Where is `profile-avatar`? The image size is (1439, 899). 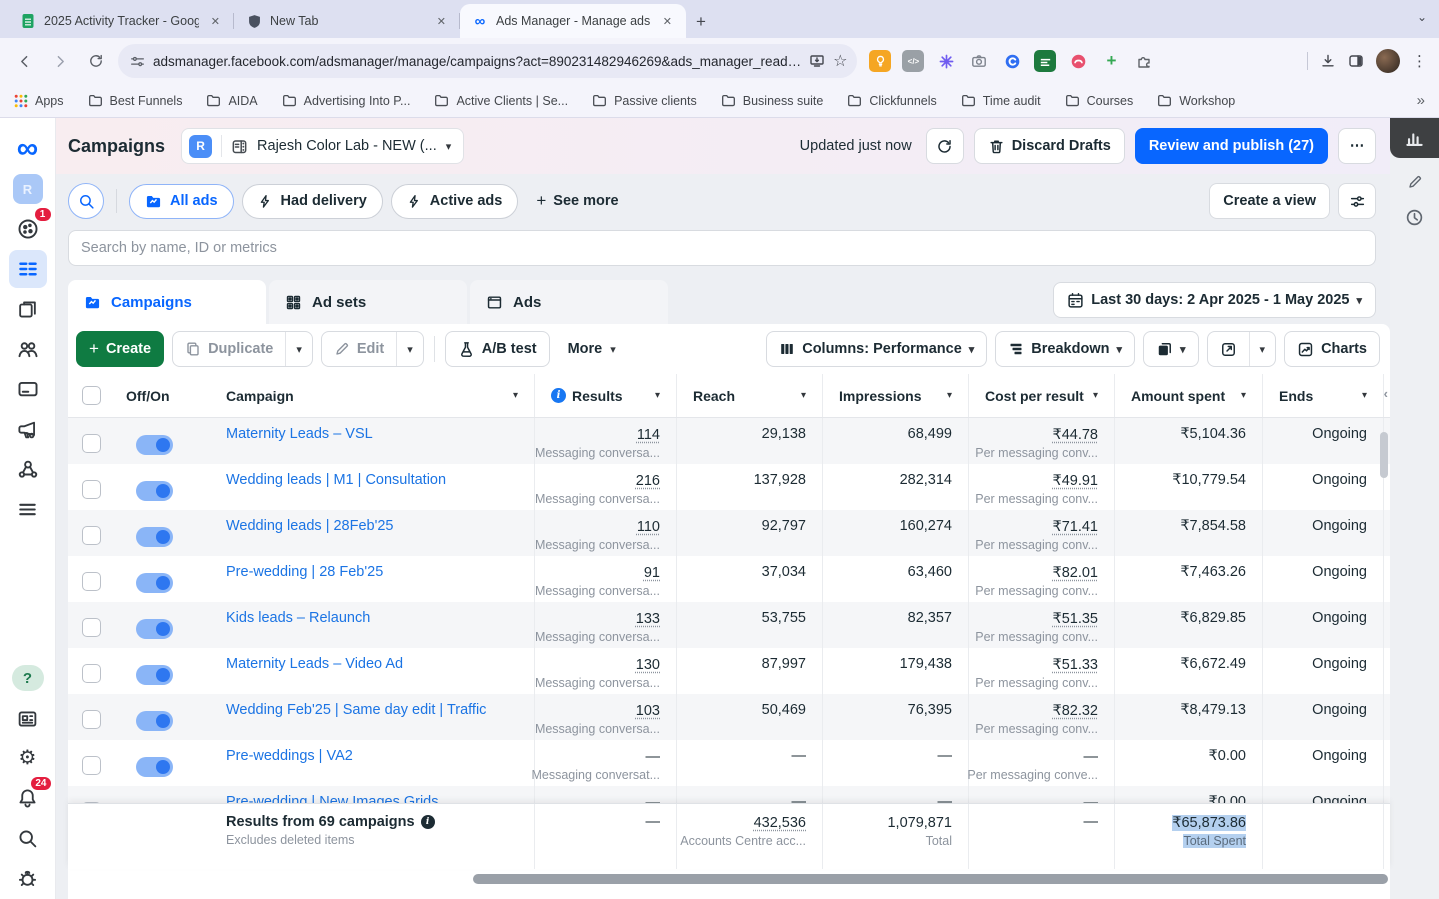 profile-avatar is located at coordinates (1388, 61).